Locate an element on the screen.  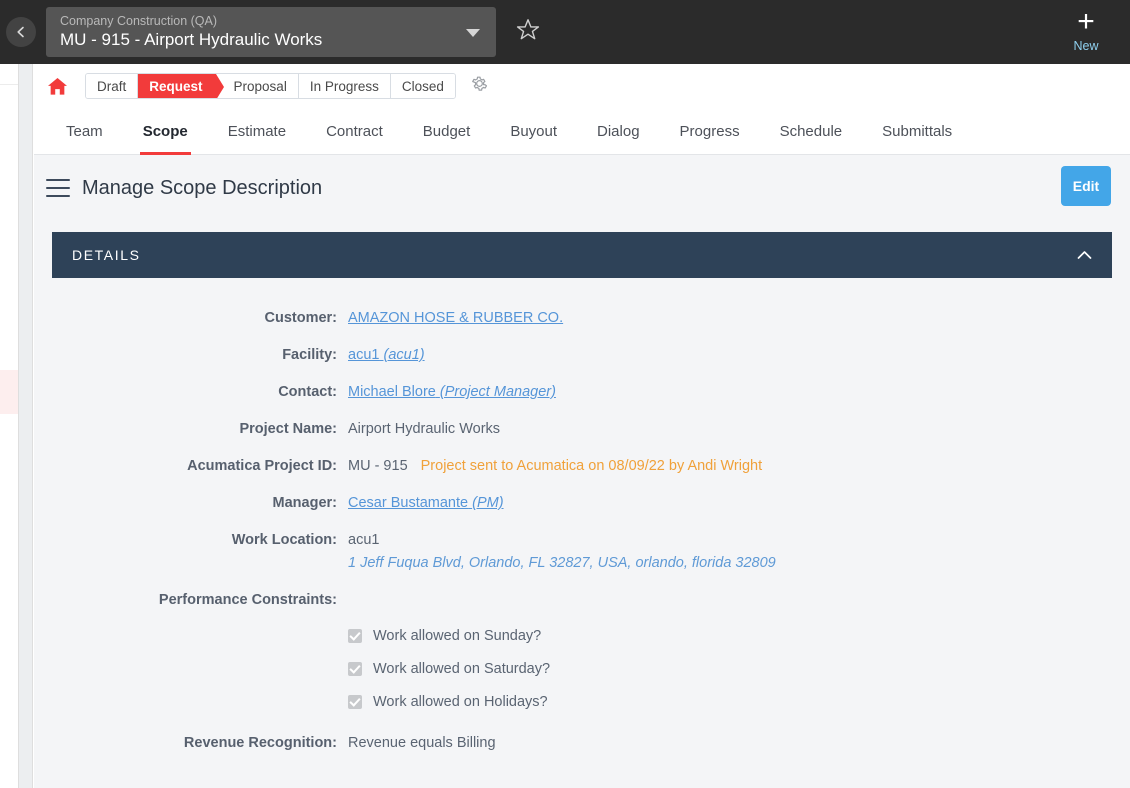
constraint-label: Work allowed on Sunday? is located at coordinates (457, 636).